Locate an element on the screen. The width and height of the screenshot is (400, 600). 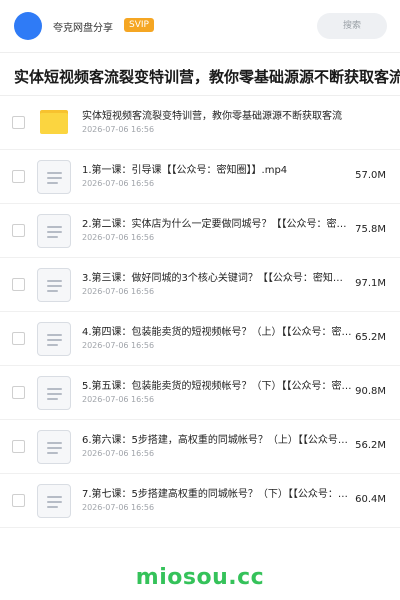
avatar is located at coordinates (28, 26).